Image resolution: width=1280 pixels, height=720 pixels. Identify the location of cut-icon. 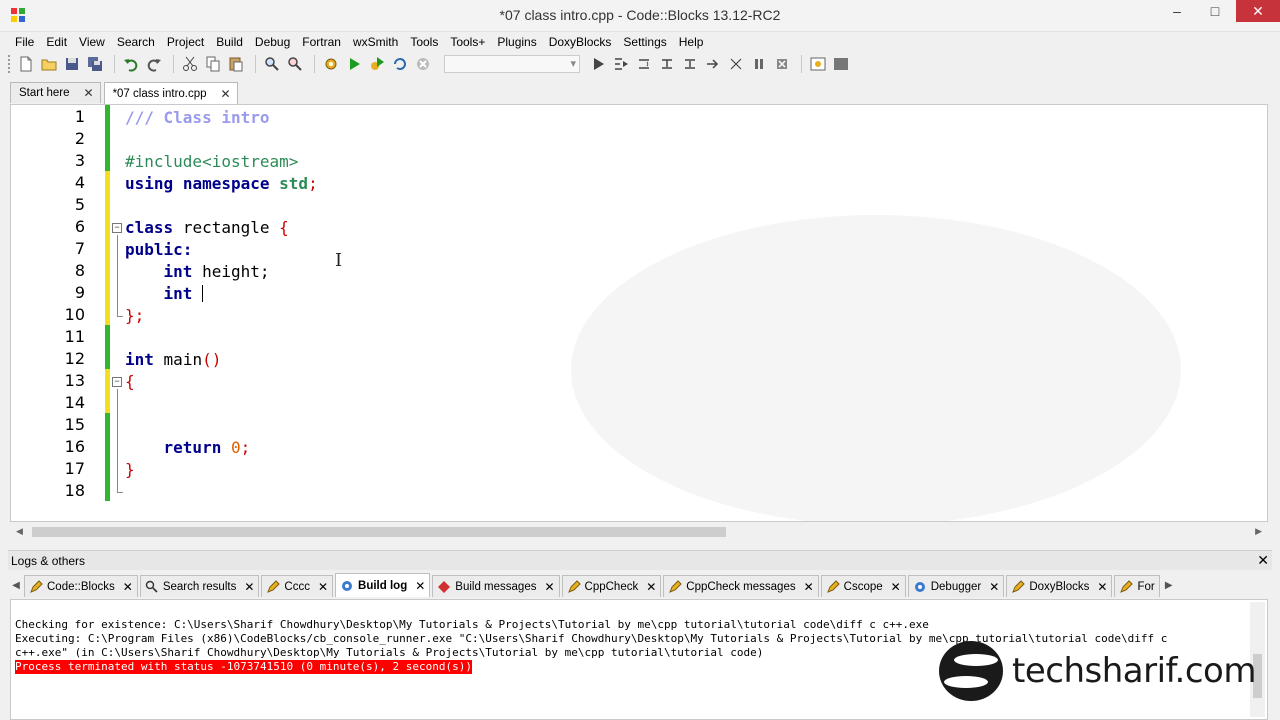
(190, 64).